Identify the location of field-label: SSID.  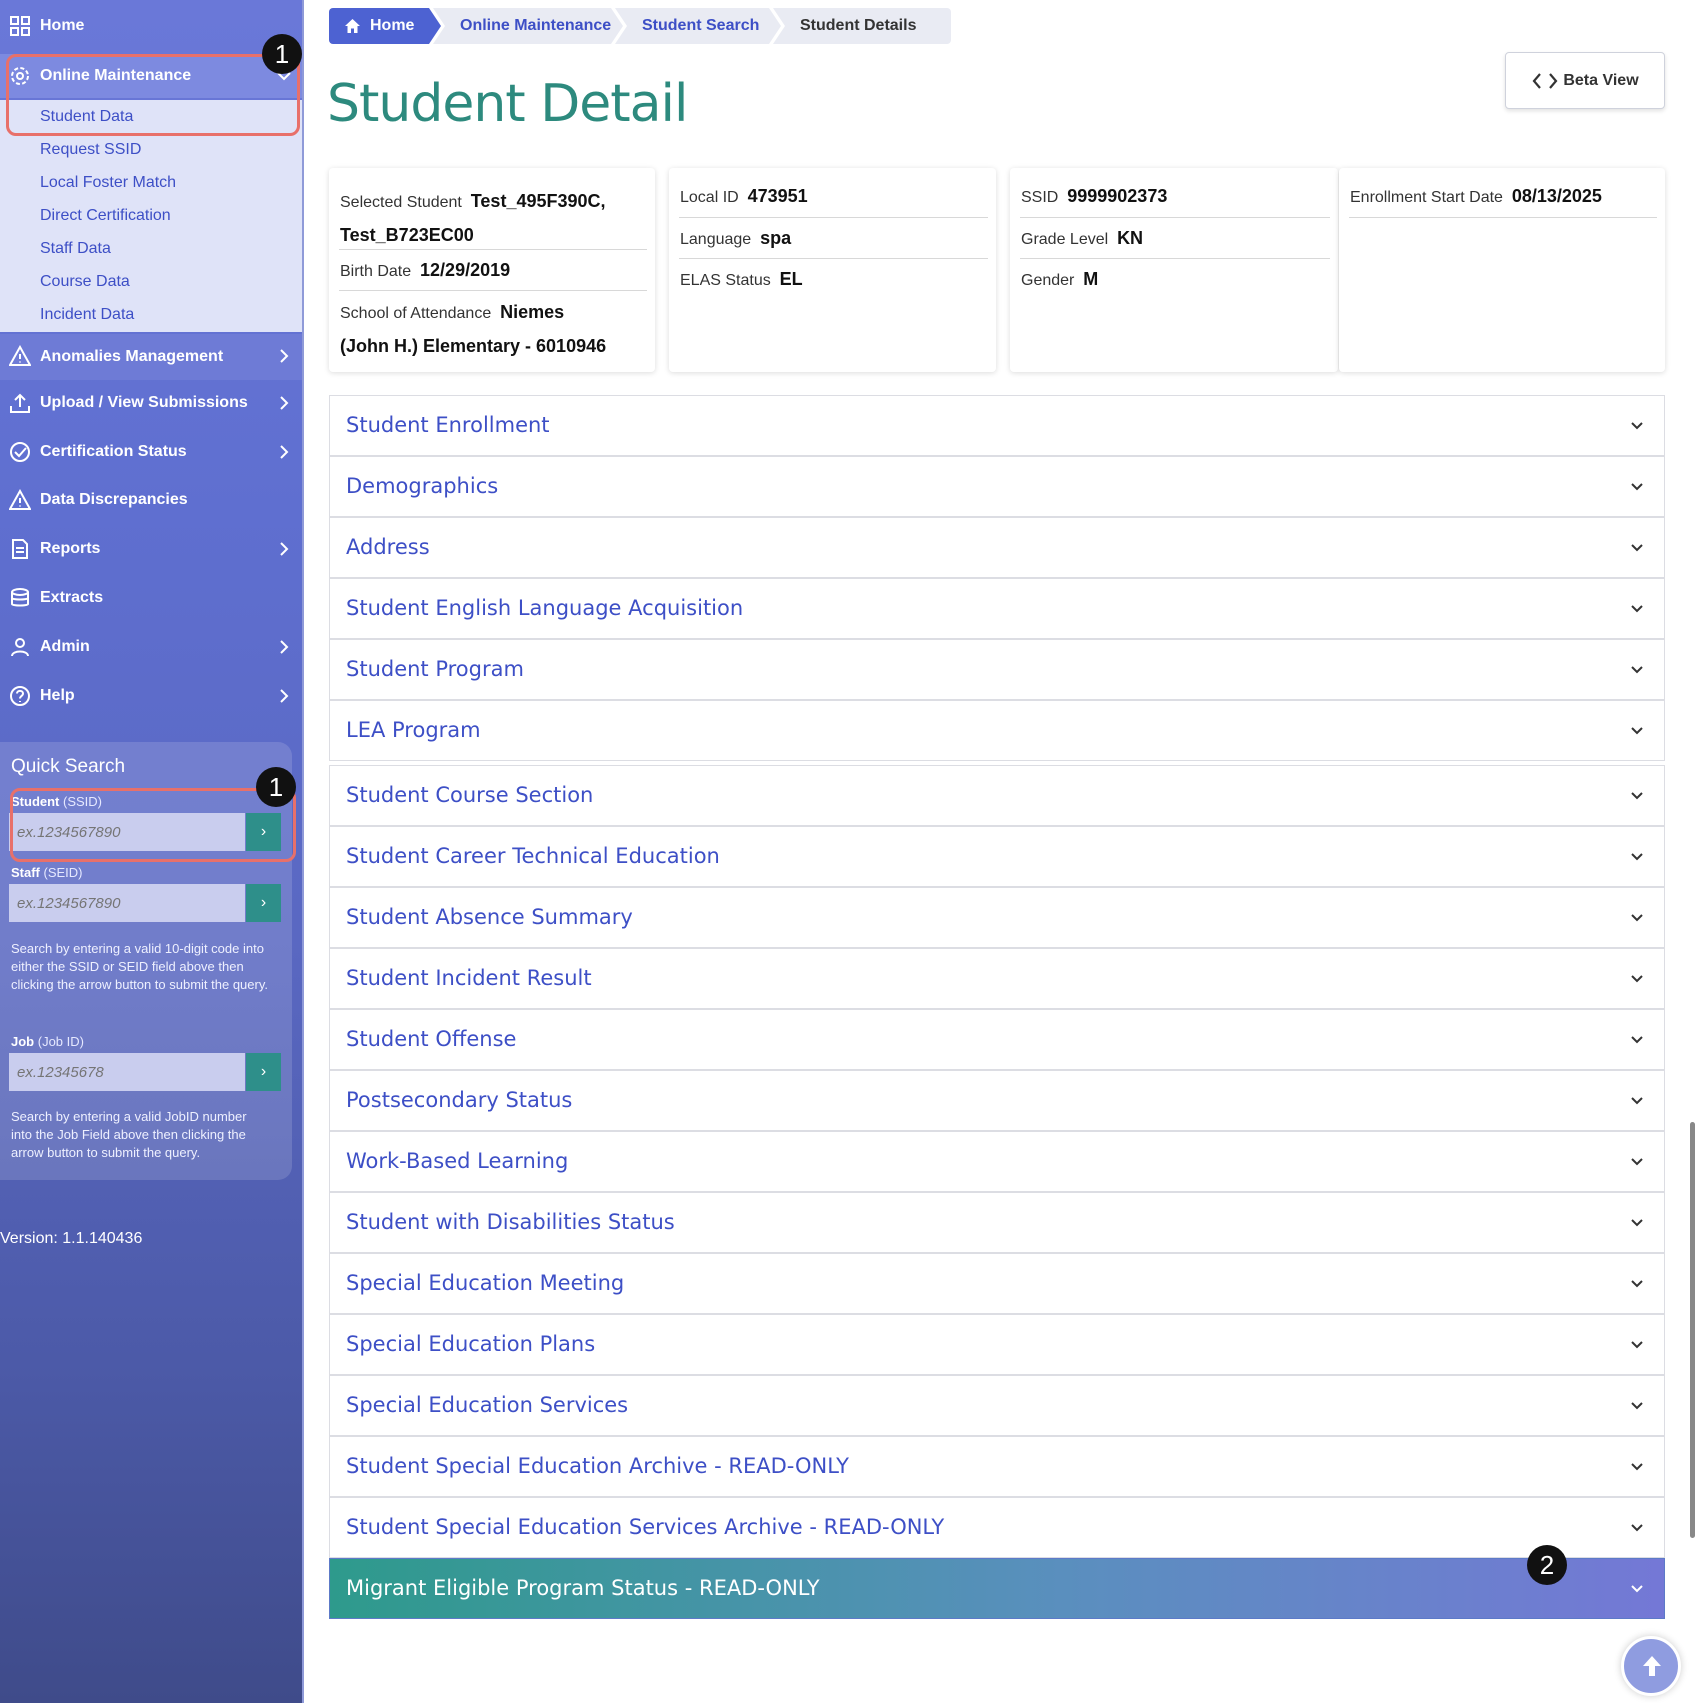
(1040, 197).